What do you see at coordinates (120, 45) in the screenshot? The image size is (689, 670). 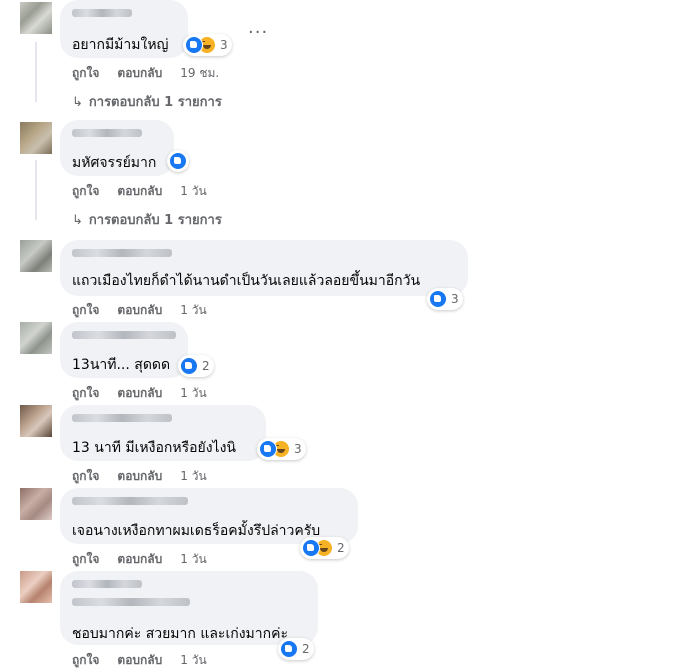 I see `comment-text: อยากมีม้ามใหญ่` at bounding box center [120, 45].